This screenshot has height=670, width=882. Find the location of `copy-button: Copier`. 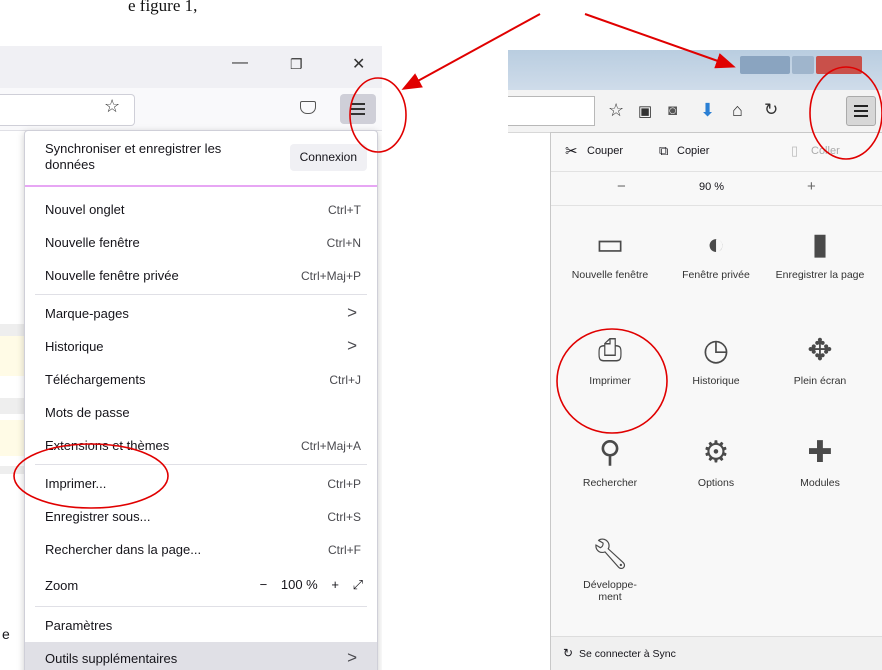

copy-button: Copier is located at coordinates (693, 151).